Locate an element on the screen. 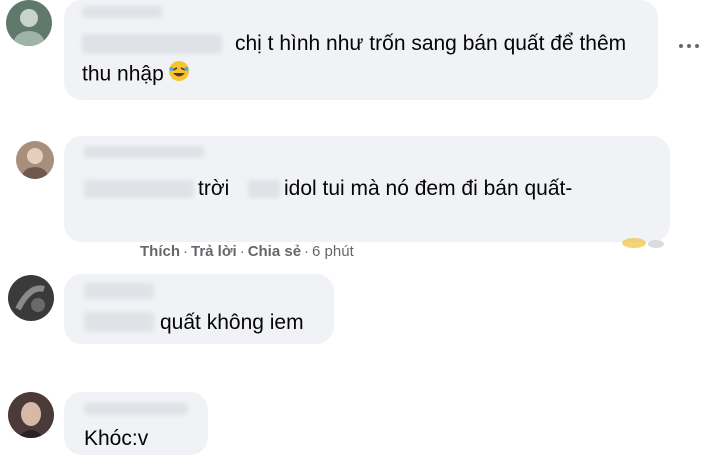 This screenshot has height=455, width=710. comment-text: trời is located at coordinates (214, 188).